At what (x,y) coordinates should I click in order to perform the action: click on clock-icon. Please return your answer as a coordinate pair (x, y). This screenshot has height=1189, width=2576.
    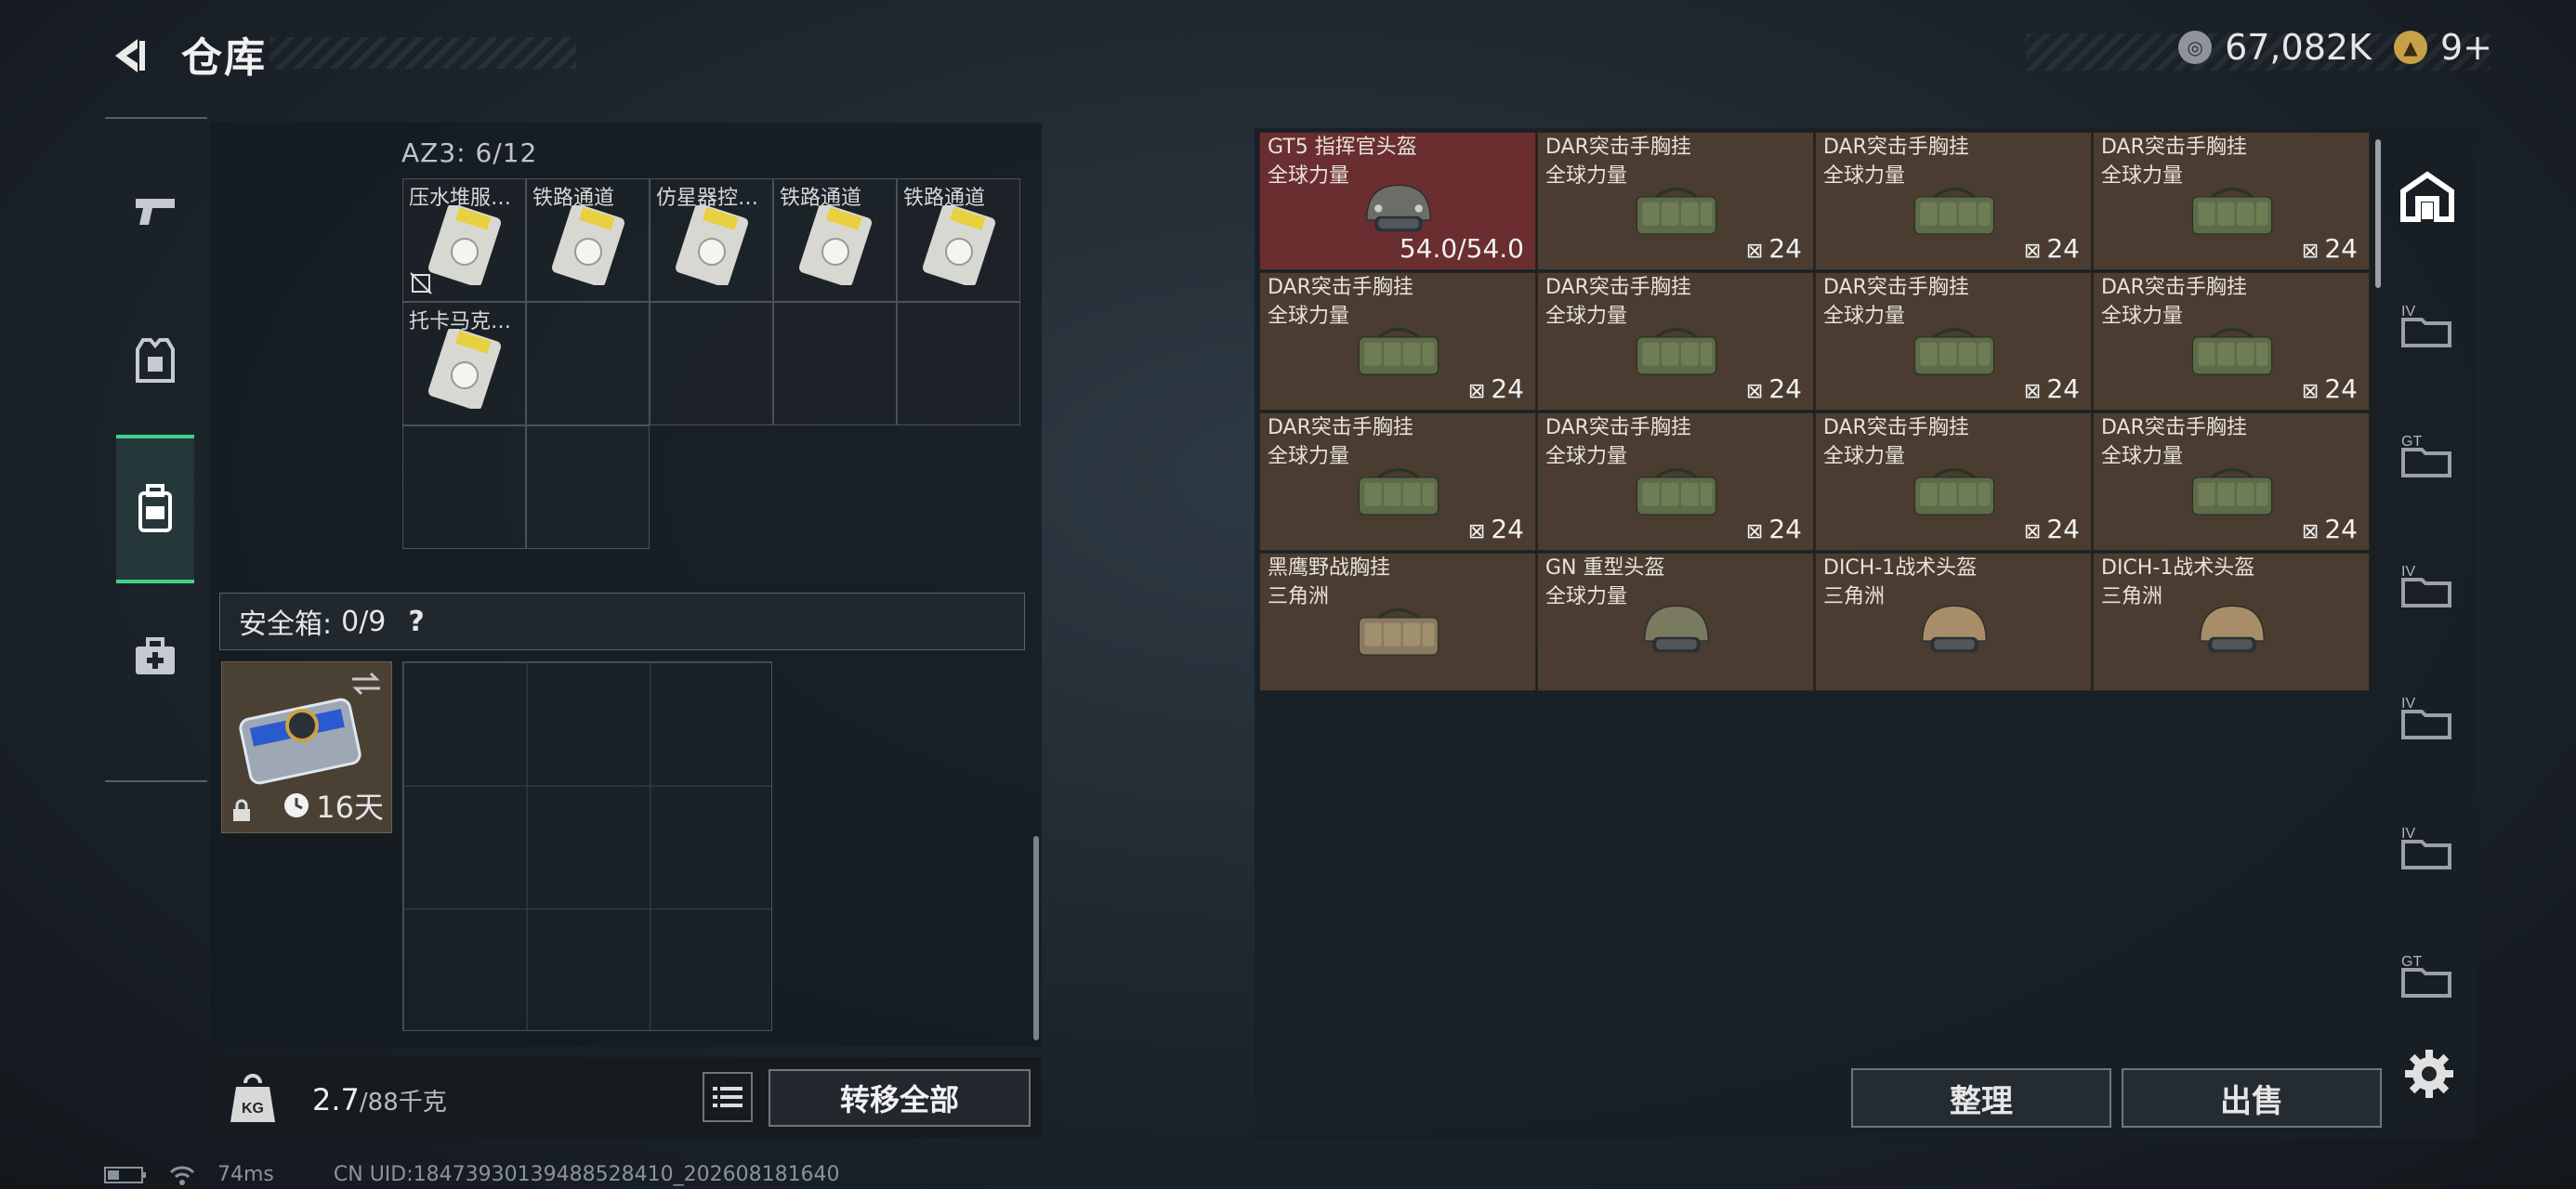
    Looking at the image, I should click on (296, 805).